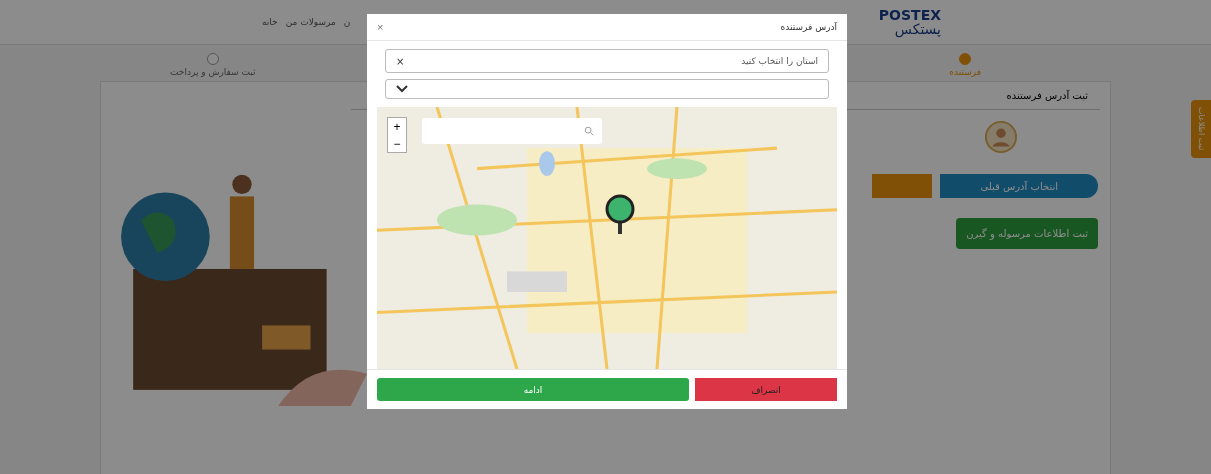  I want to click on cancel-button: انصراف, so click(766, 389).